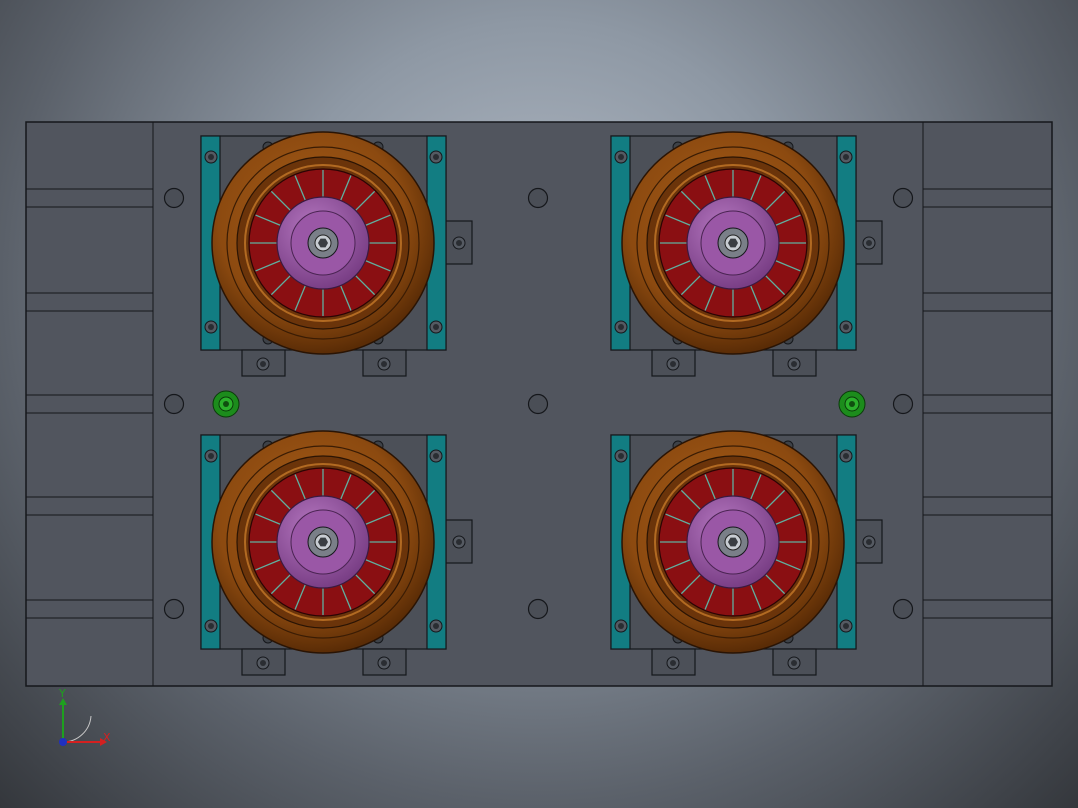  I want to click on wheel-assembly-top-right, so click(746, 254).